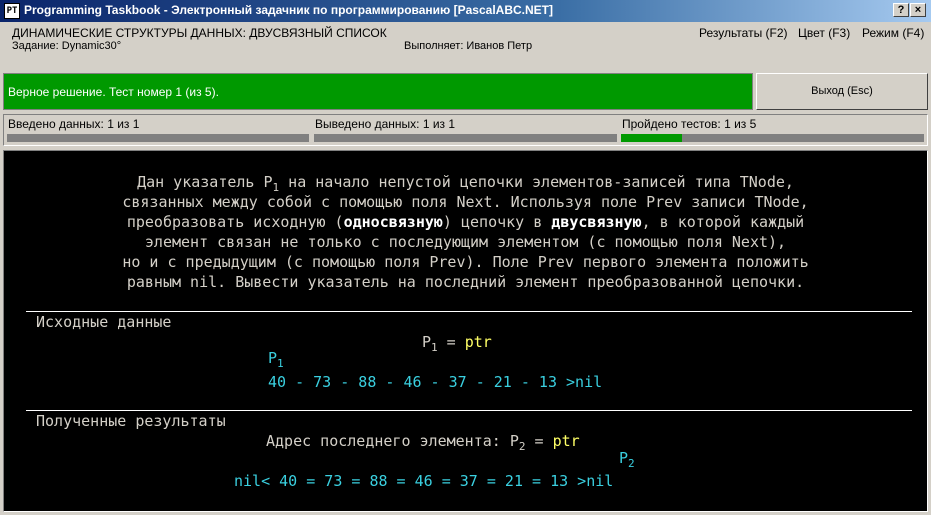 The width and height of the screenshot is (931, 515). What do you see at coordinates (842, 91) in the screenshot?
I see `exit-button: Выход (Esc)` at bounding box center [842, 91].